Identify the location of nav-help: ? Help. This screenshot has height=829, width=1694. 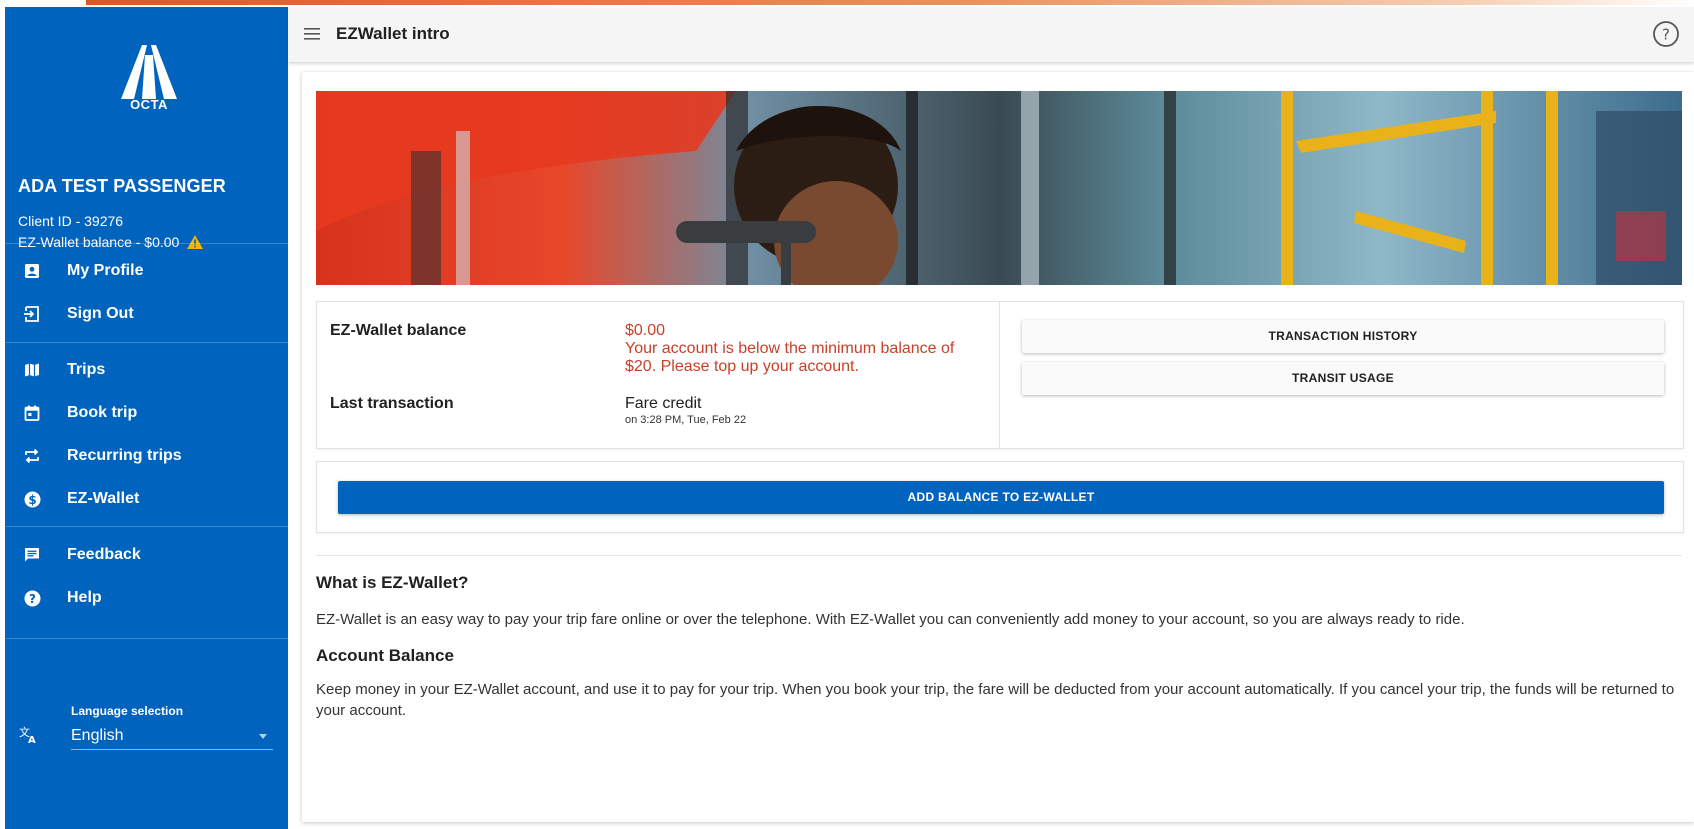
(146, 598).